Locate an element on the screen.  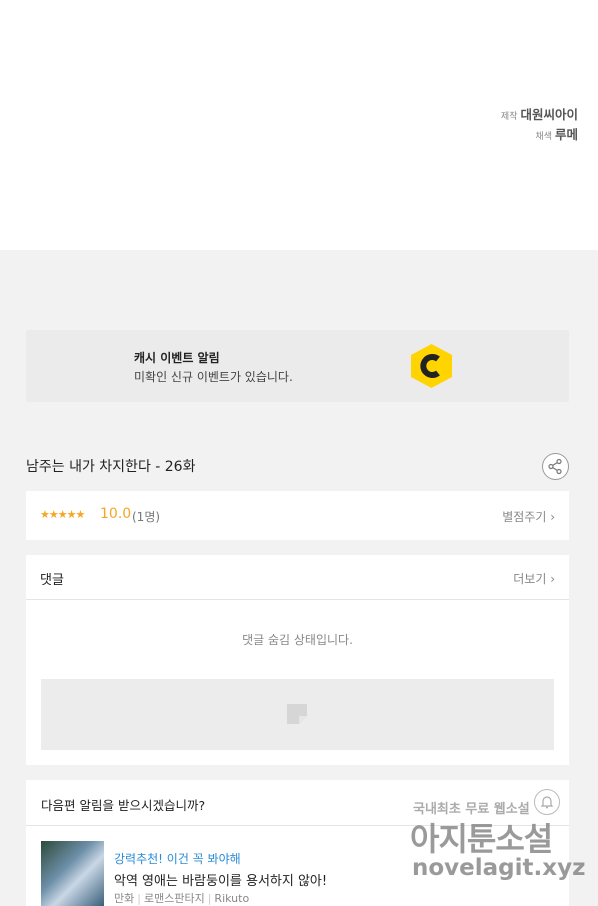
rating-score: 10.0 is located at coordinates (116, 514).